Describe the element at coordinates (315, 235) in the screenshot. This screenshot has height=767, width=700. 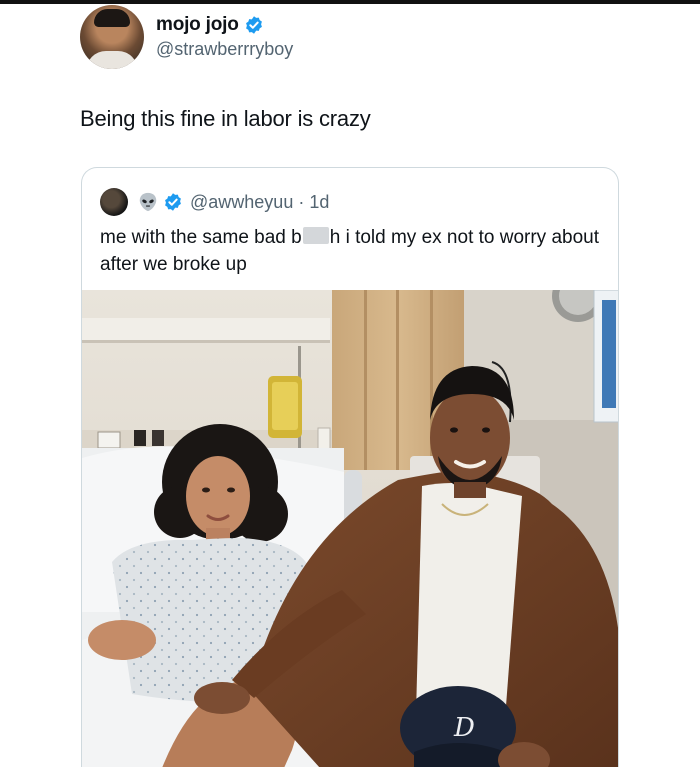
I see `censor-block` at that location.